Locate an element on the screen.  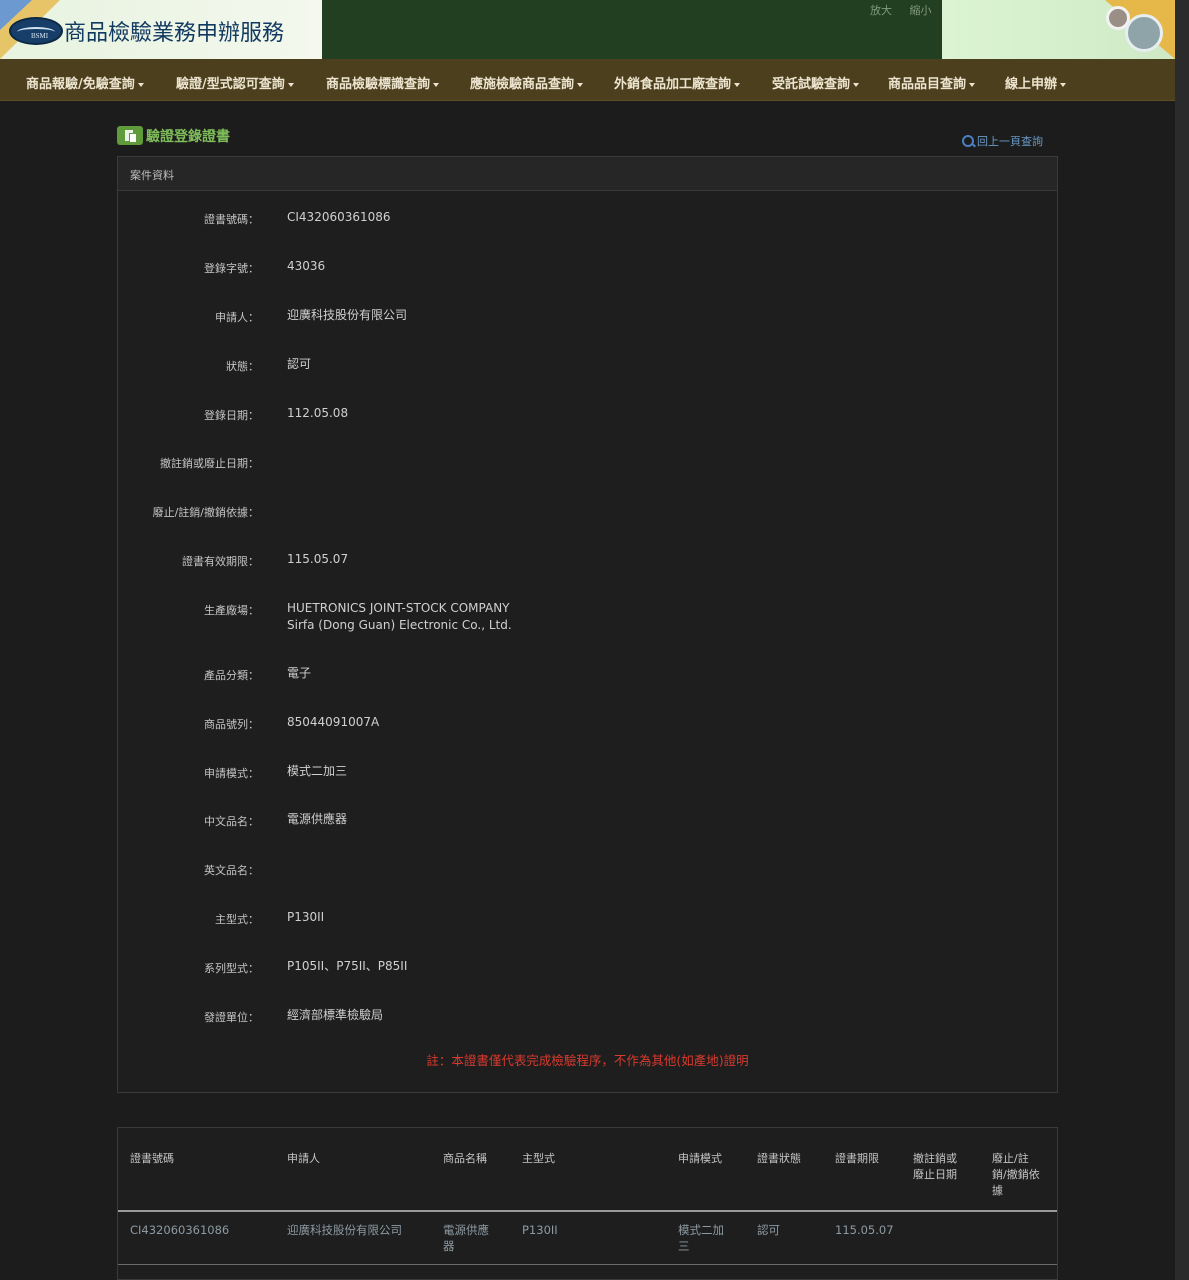
field-label: 證書號碼： is located at coordinates (231, 219).